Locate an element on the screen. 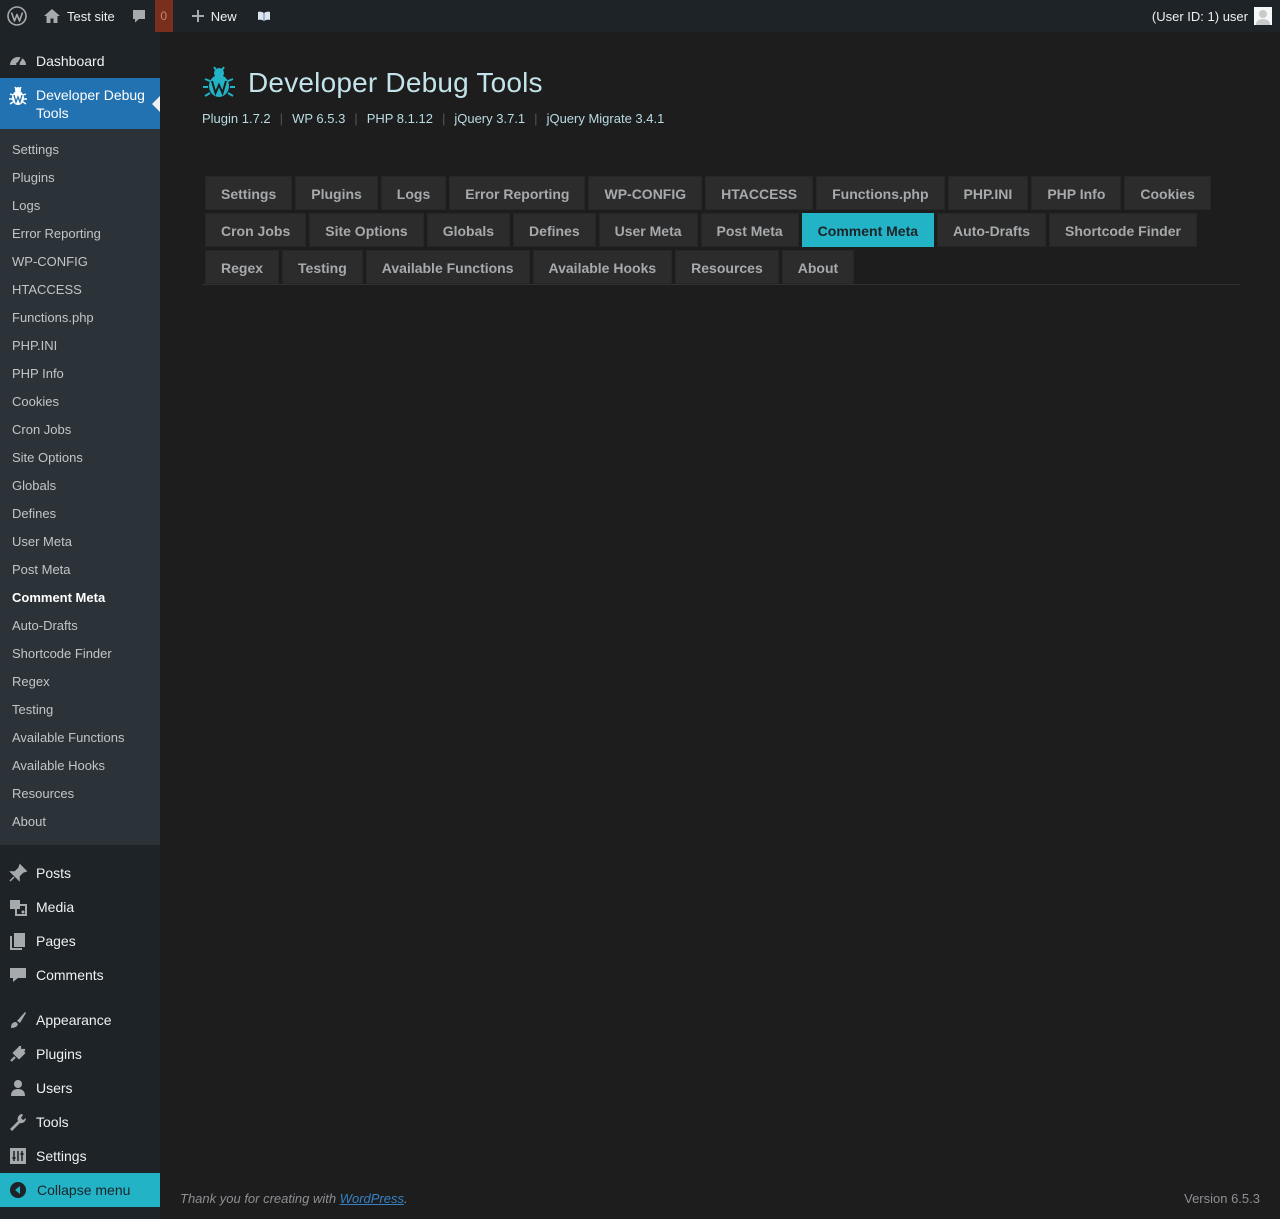 Image resolution: width=1280 pixels, height=1219 pixels. menu-posts: Posts is located at coordinates (80, 873).